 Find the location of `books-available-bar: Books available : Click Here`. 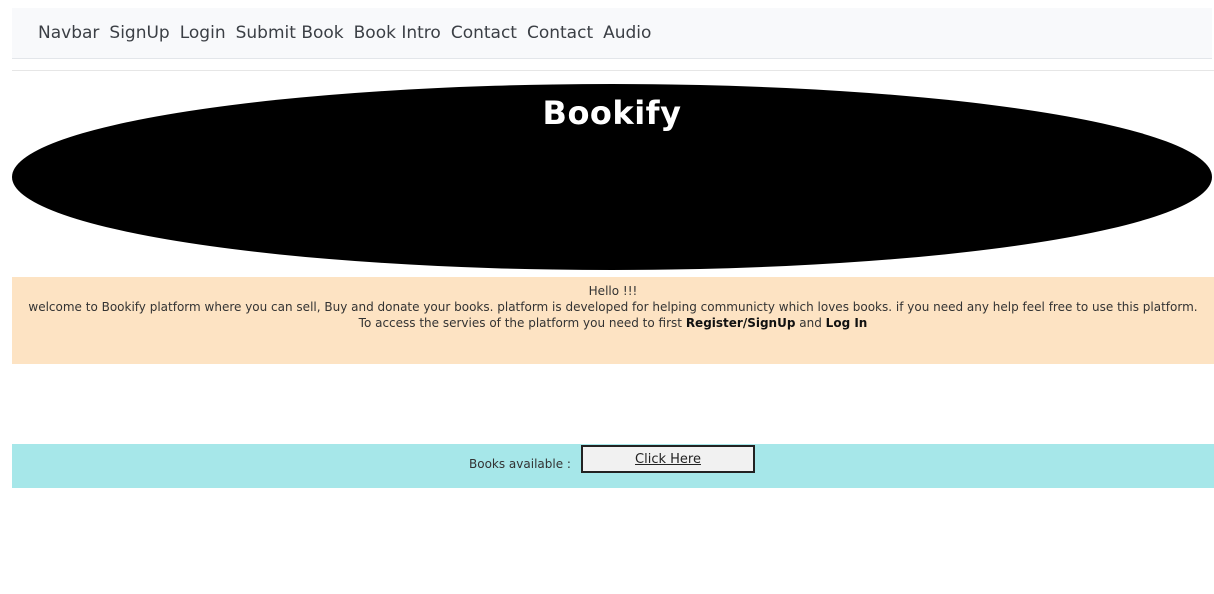

books-available-bar: Books available : Click Here is located at coordinates (613, 466).